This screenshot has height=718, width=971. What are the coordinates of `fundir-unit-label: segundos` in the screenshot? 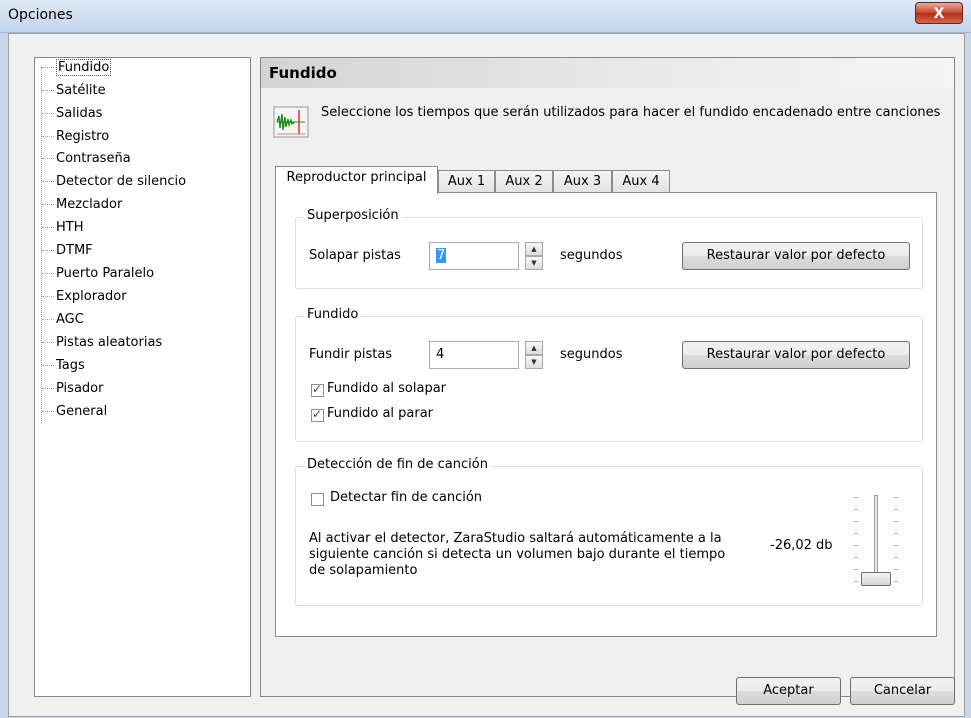 It's located at (591, 354).